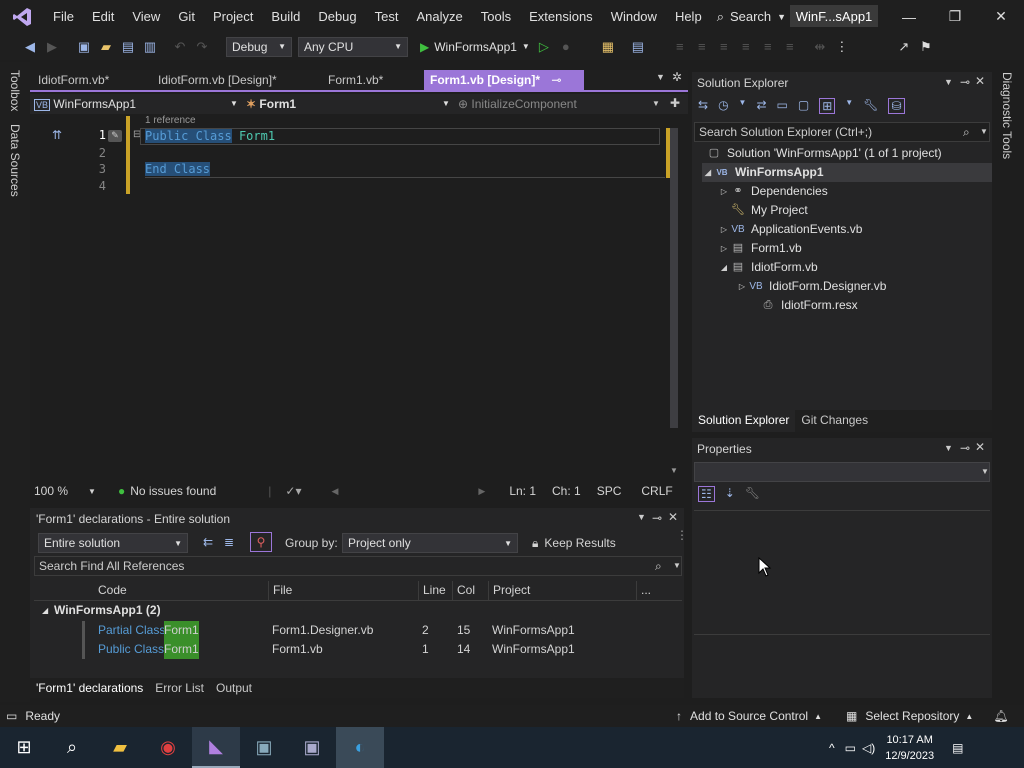 The image size is (1024, 768). What do you see at coordinates (22, 16) in the screenshot?
I see `visual-studio-logo-icon` at bounding box center [22, 16].